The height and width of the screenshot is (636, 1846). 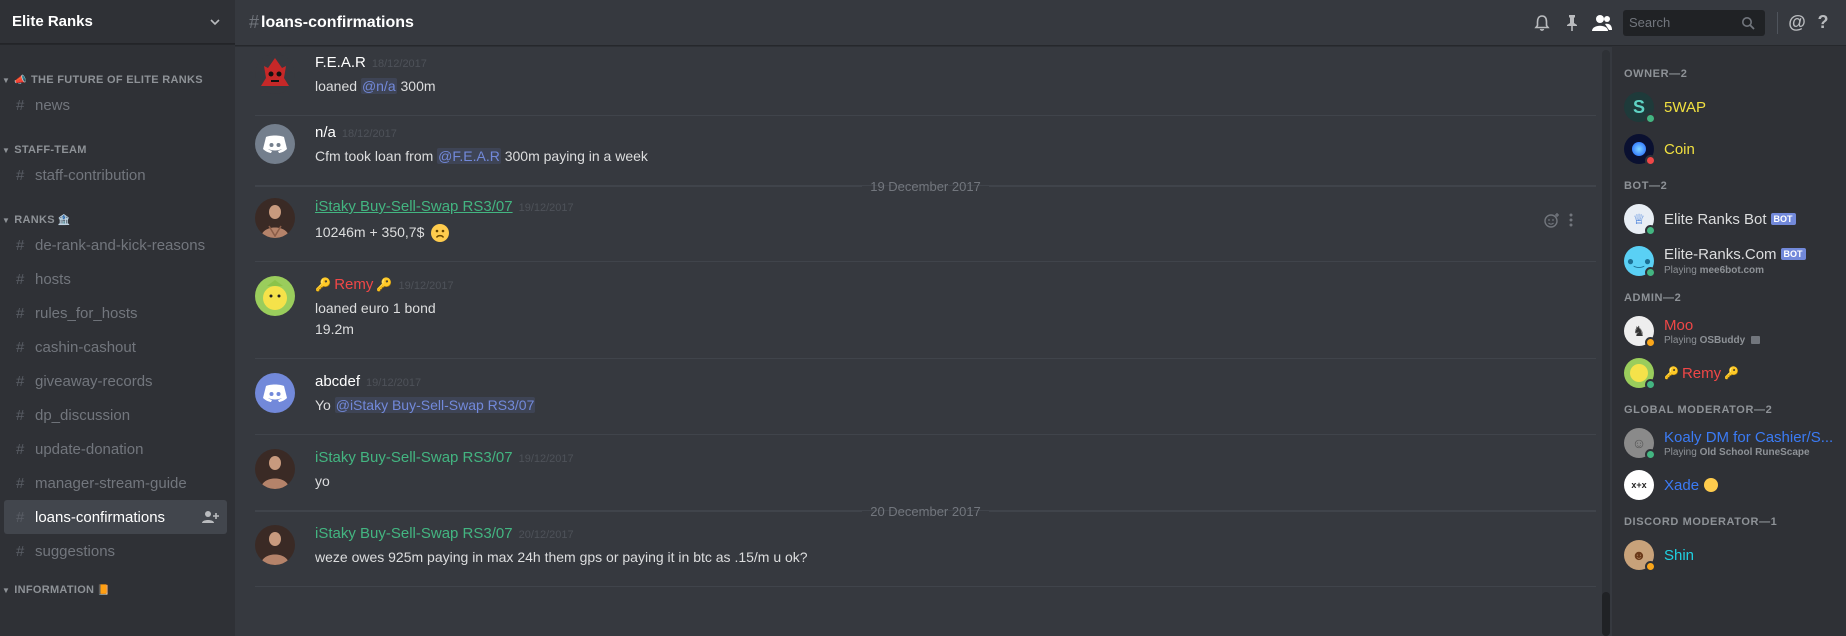 What do you see at coordinates (115, 551) in the screenshot?
I see `channel-suggestions: # suggestions` at bounding box center [115, 551].